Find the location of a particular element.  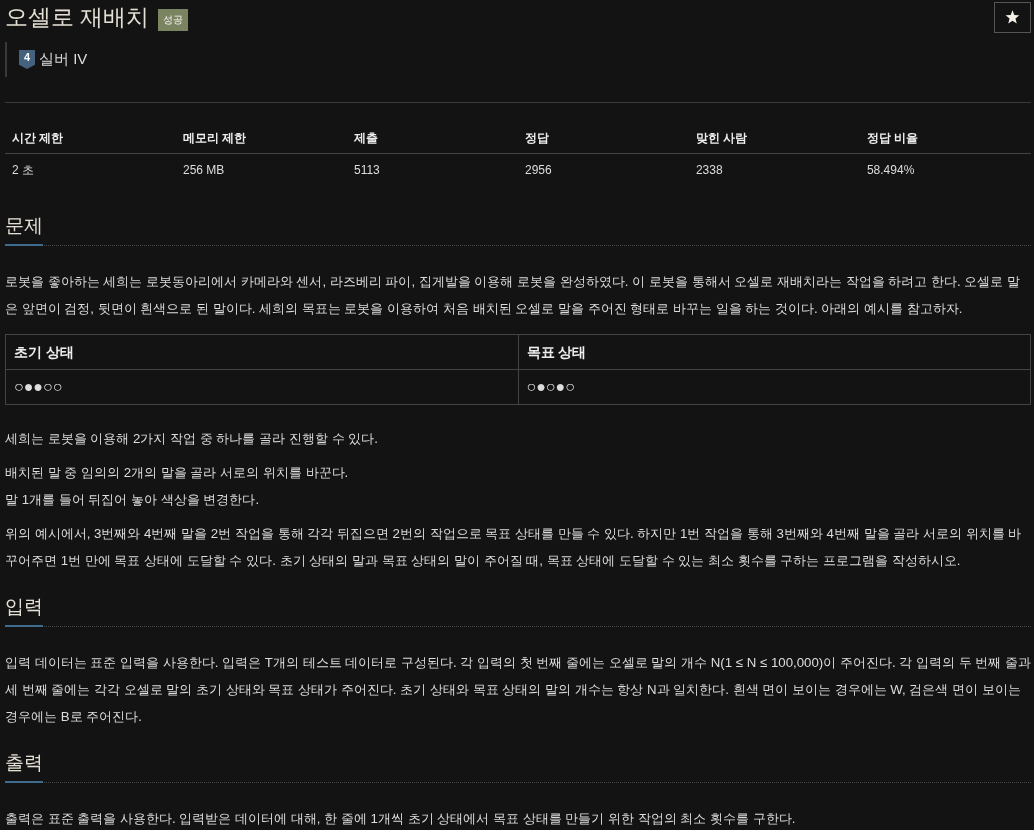

table-cell: 2956 is located at coordinates (603, 169).